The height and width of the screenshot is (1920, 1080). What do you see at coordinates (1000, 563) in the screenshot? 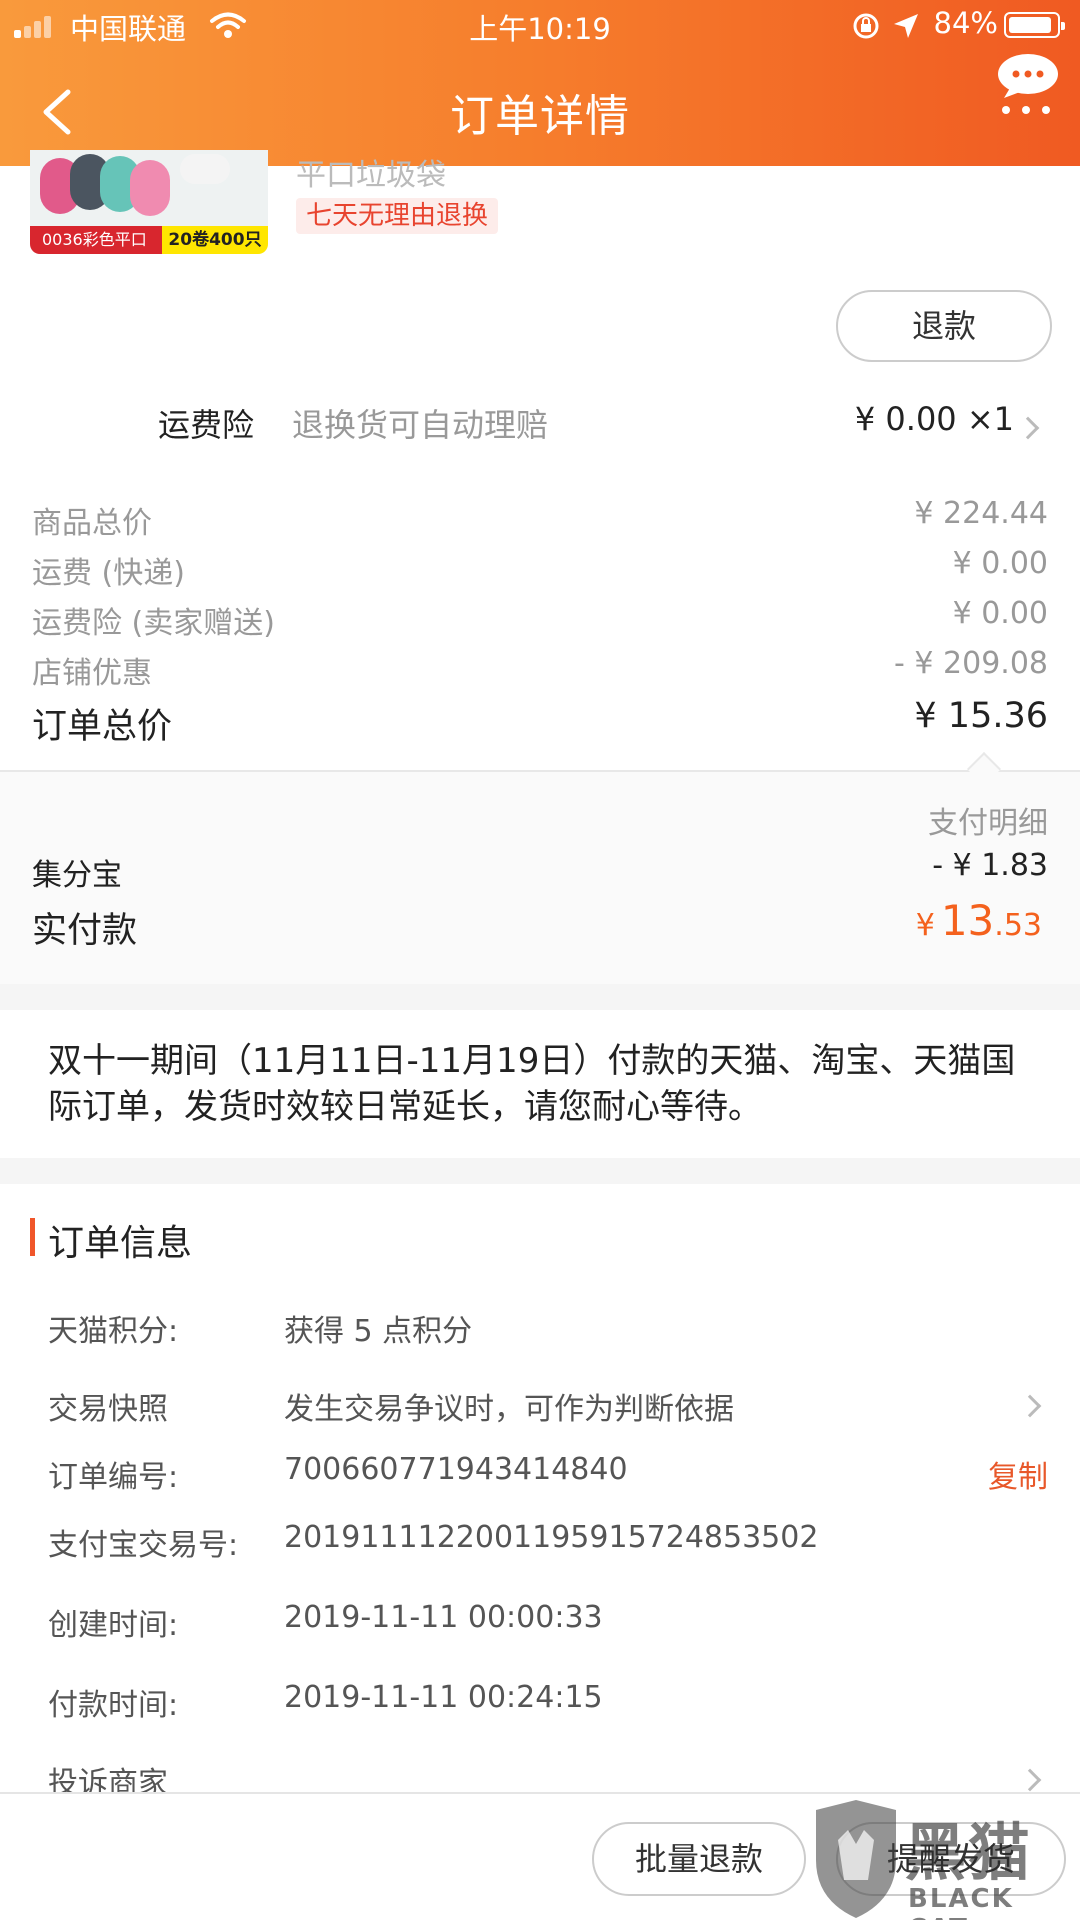
I see `shipping-fee-value: ¥ 0.00` at bounding box center [1000, 563].